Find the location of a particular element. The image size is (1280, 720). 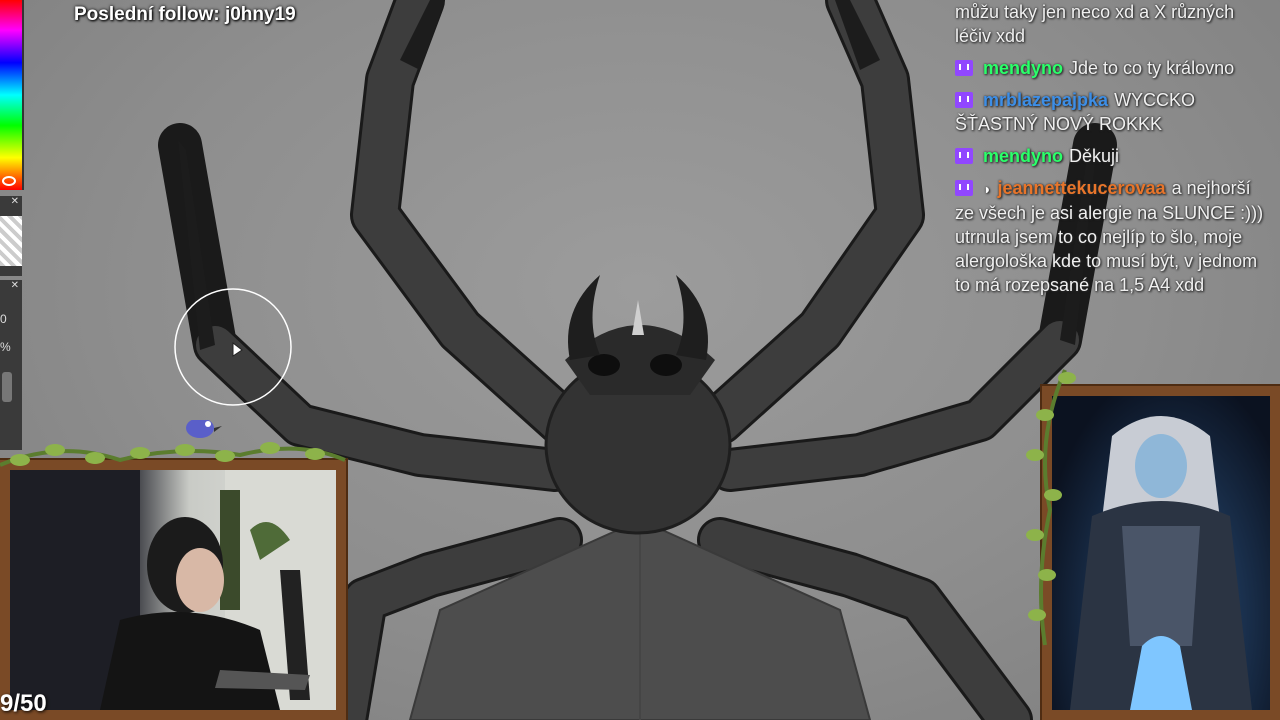

half-circle-icon: ◗ is located at coordinates (987, 189).